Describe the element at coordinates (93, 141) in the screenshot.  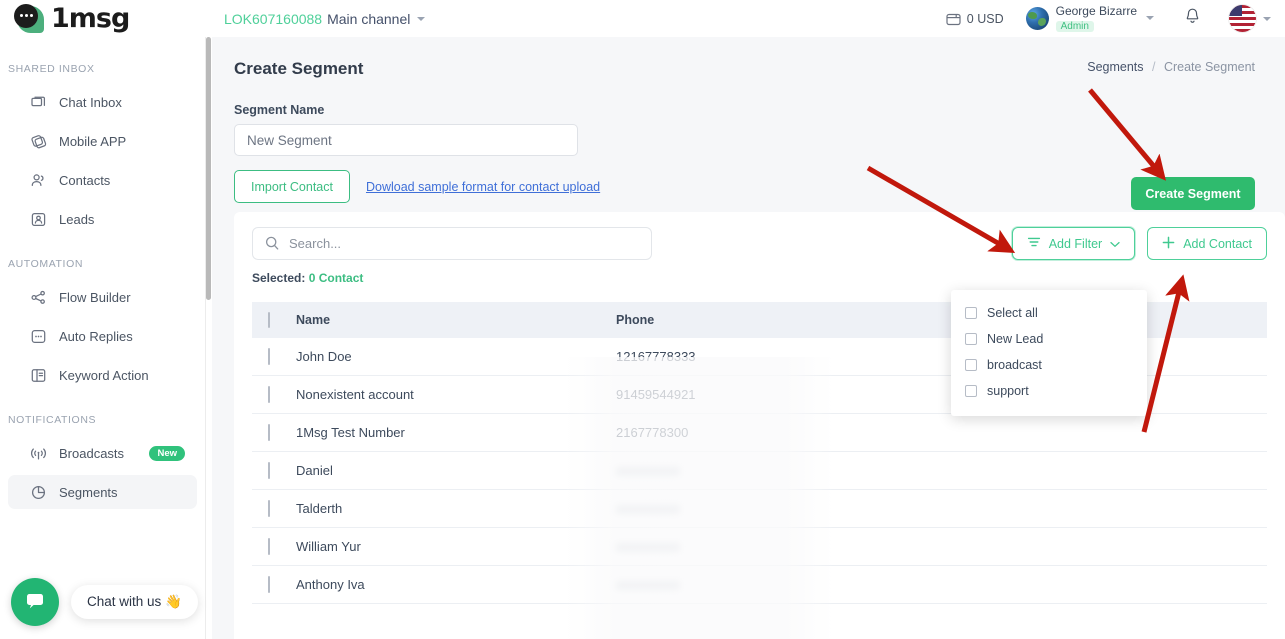
I see `sidebar-item-label: Mobile APP` at that location.